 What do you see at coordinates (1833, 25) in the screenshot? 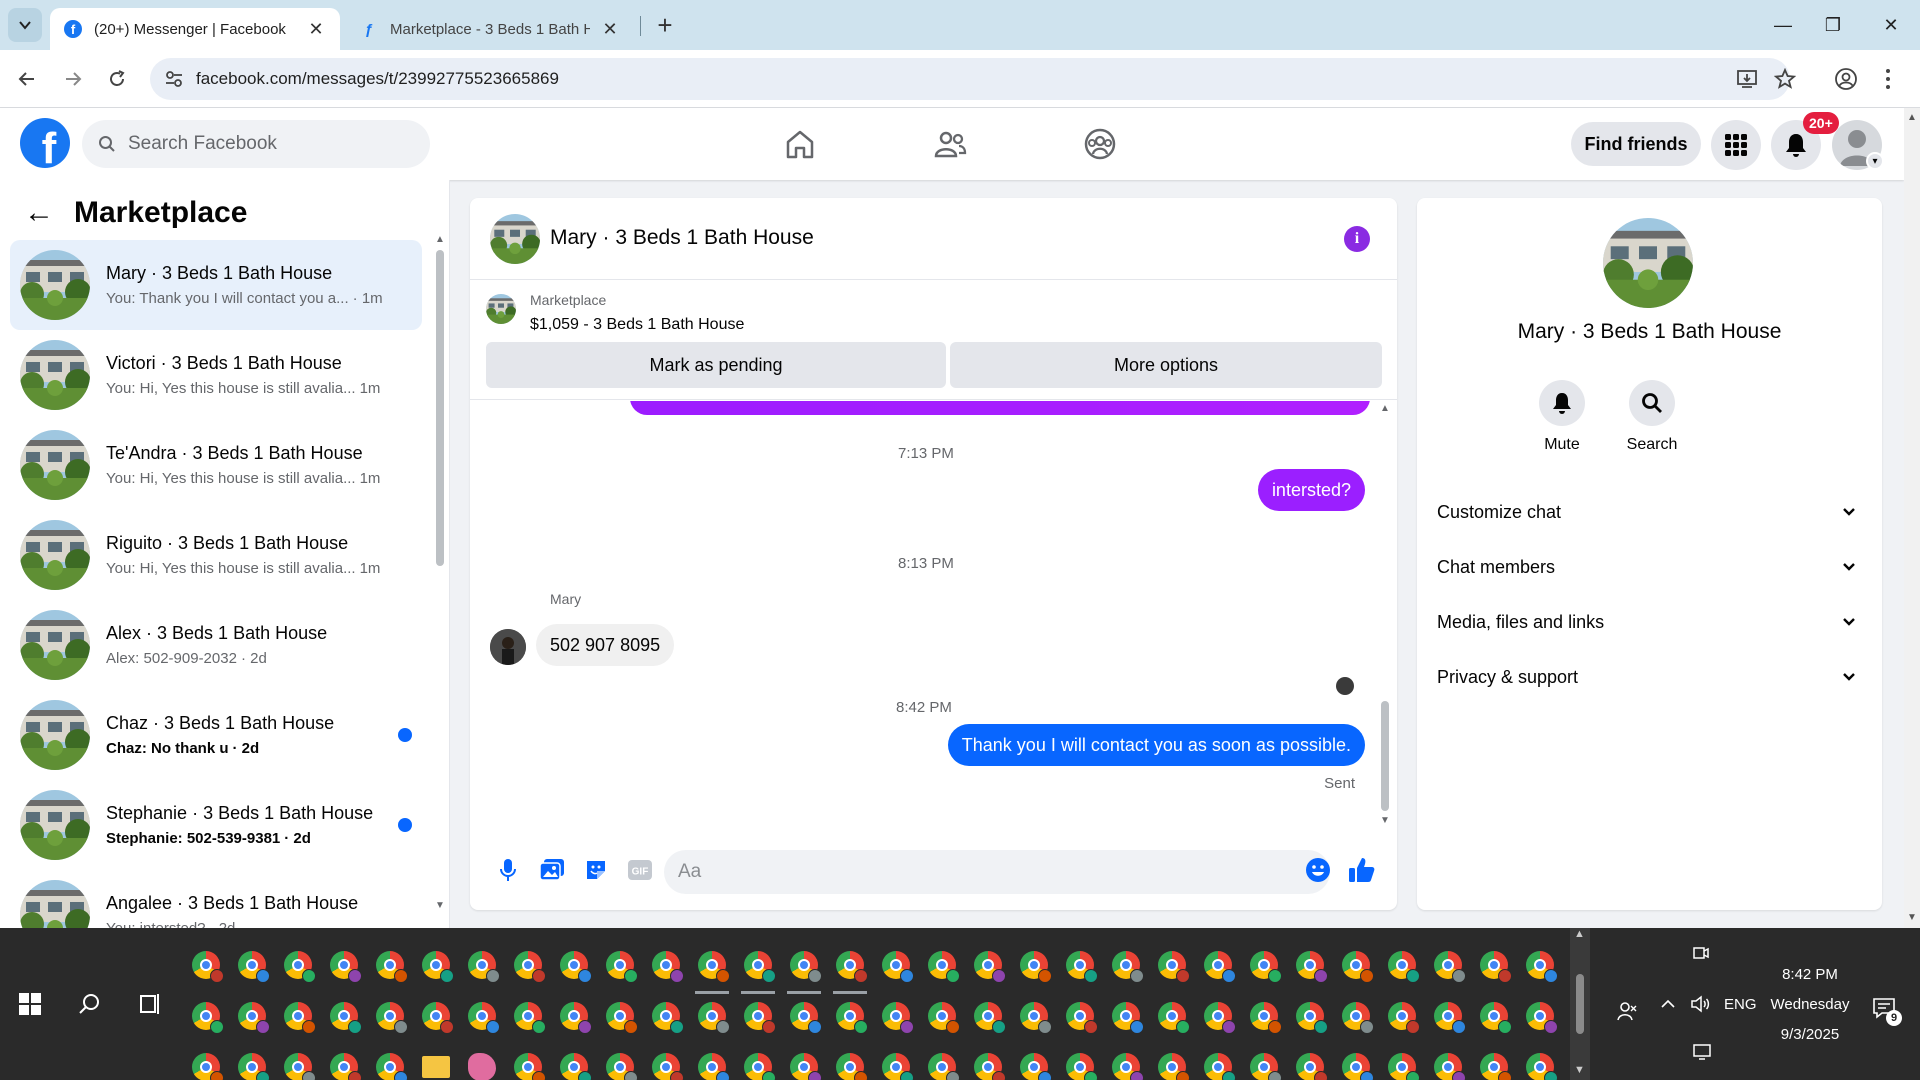
I see `maximize-button: ❐` at bounding box center [1833, 25].